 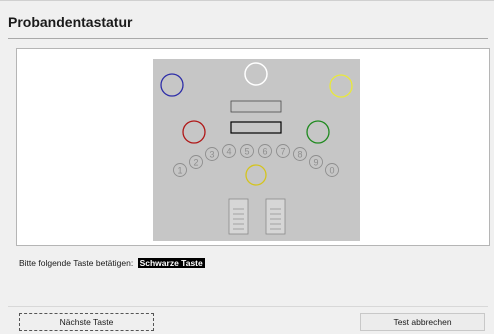 I want to click on instruction-prompt: Bitte folgende Taste betätigen:, so click(x=76, y=263).